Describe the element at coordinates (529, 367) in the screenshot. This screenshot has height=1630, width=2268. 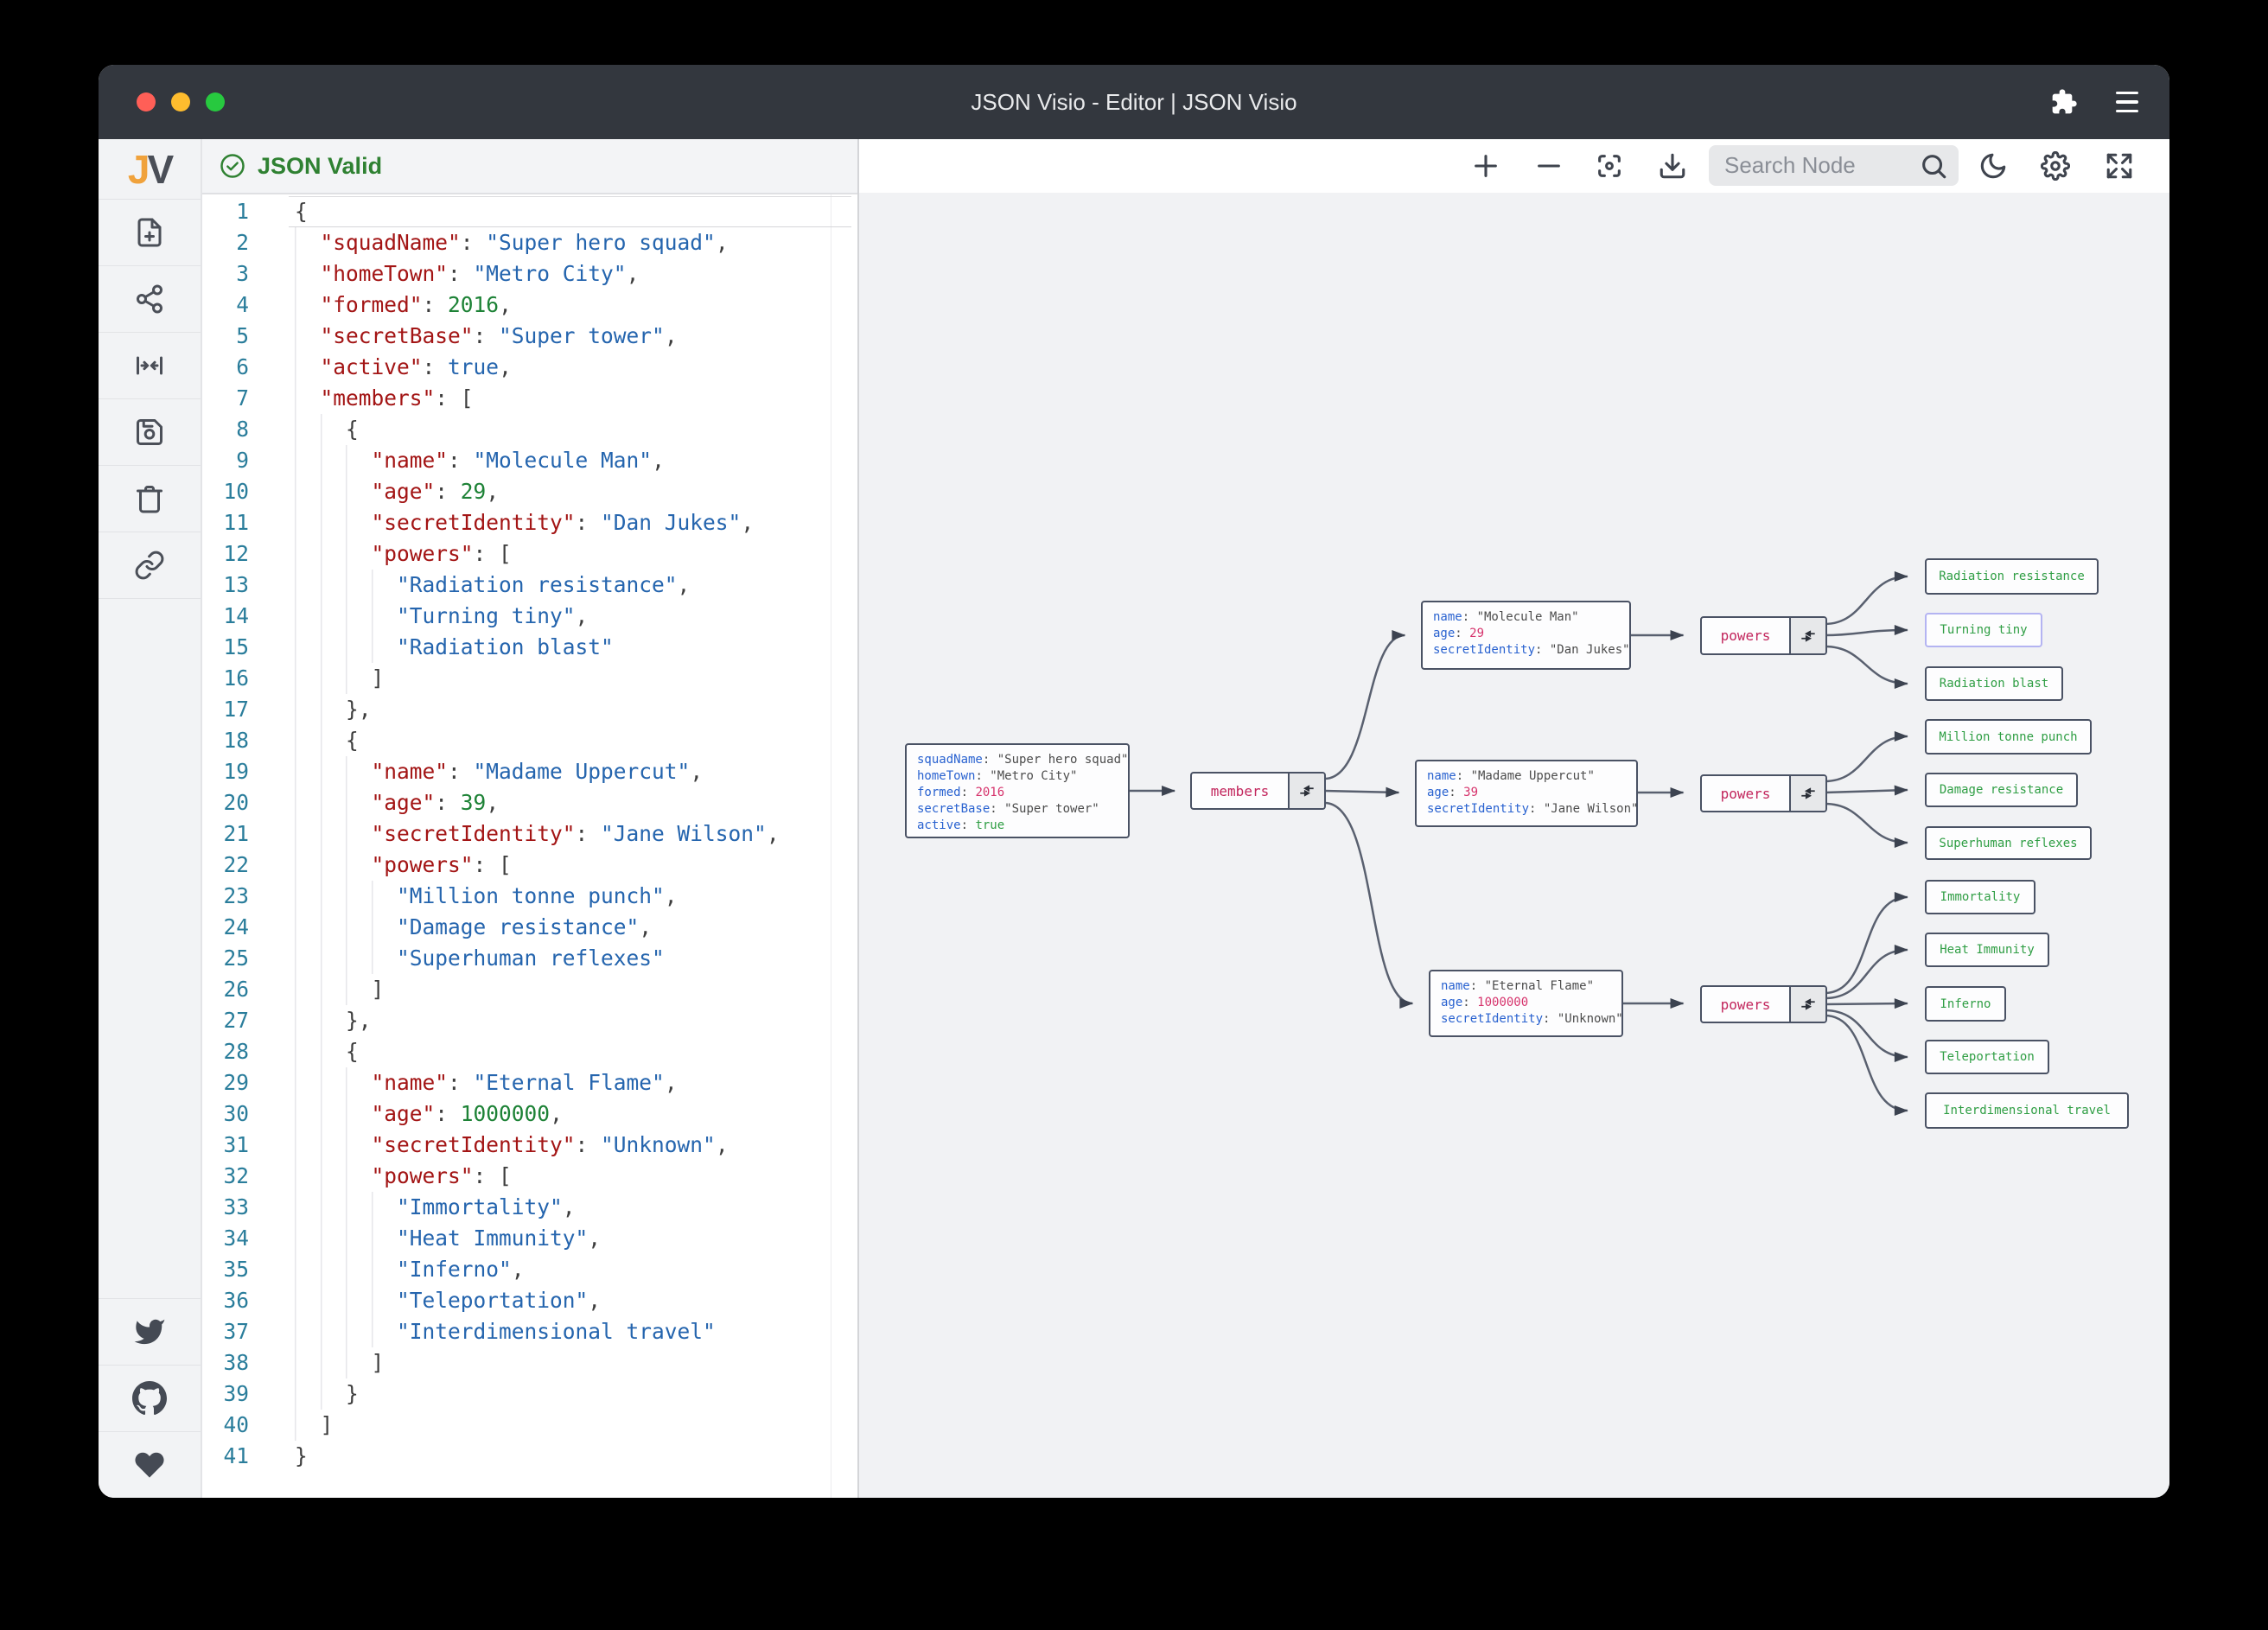
I see `code-line: 6 "active": true,` at that location.